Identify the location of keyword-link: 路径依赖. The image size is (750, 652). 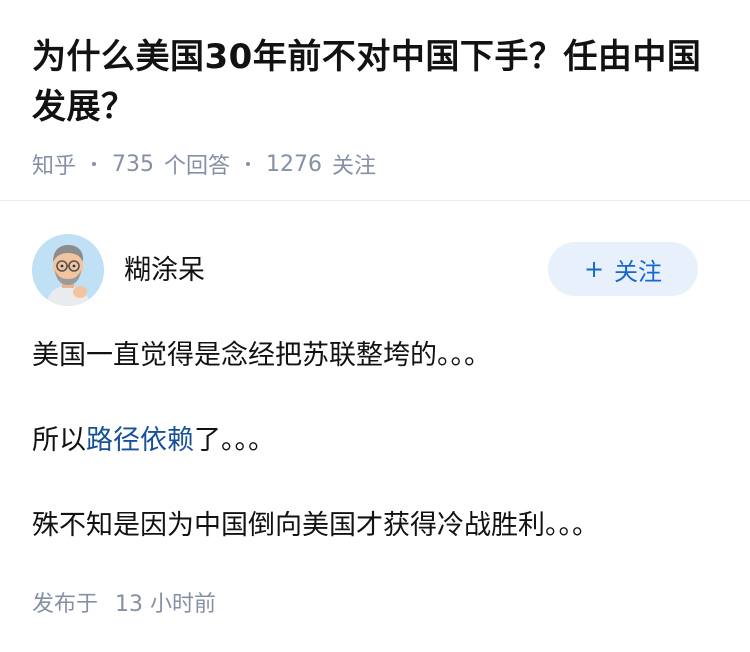
(140, 440).